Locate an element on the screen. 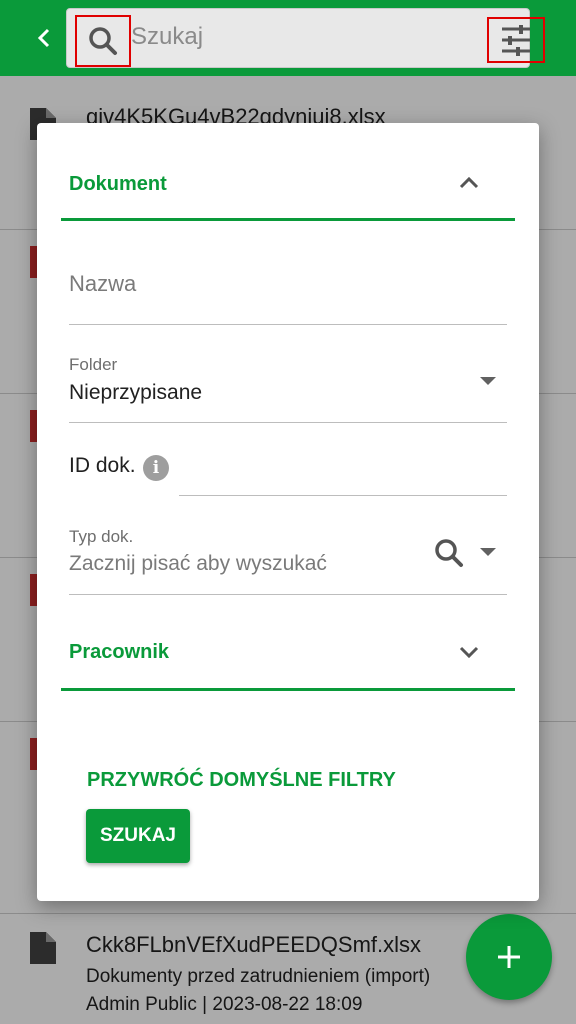  reset-filters-button: PRZYWRÓĆ DOMYŚLNE FILTRY is located at coordinates (241, 780).